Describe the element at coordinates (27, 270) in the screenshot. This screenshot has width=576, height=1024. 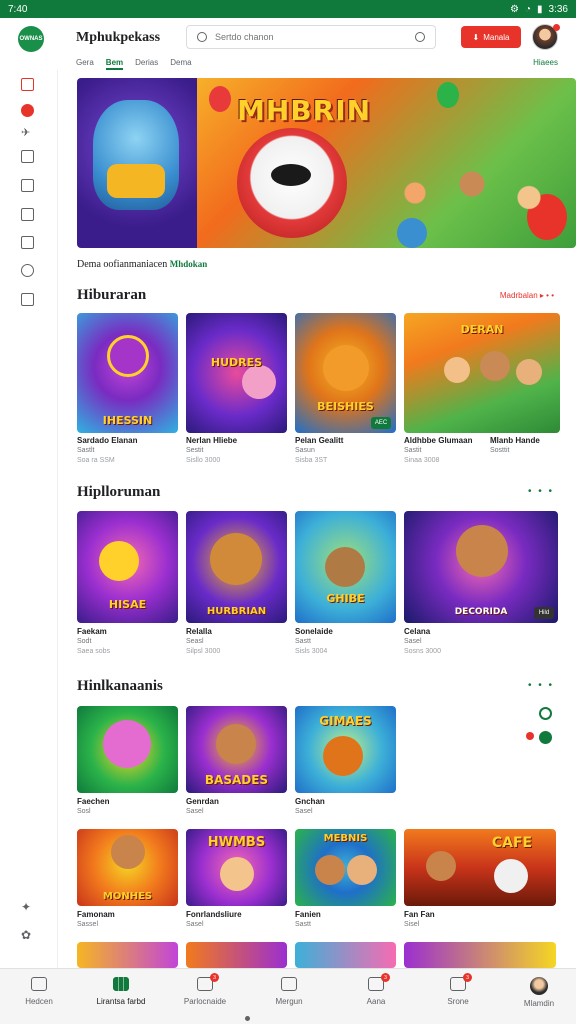
I see `clock-icon` at that location.